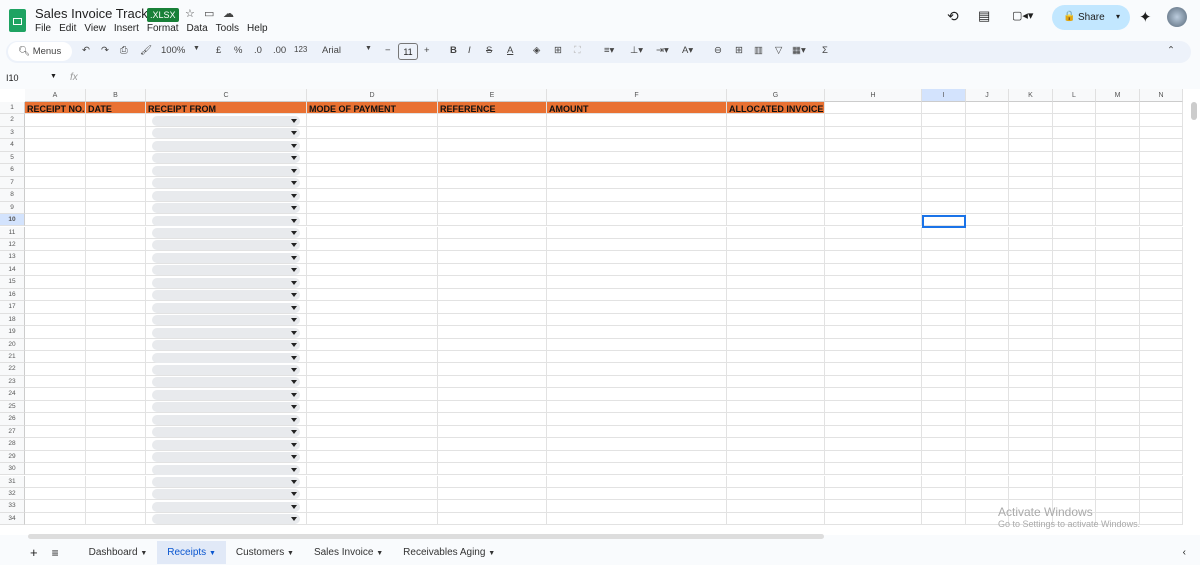 Image resolution: width=1200 pixels, height=565 pixels. What do you see at coordinates (258, 50) in the screenshot?
I see `decrease-decimal-button: .0` at bounding box center [258, 50].